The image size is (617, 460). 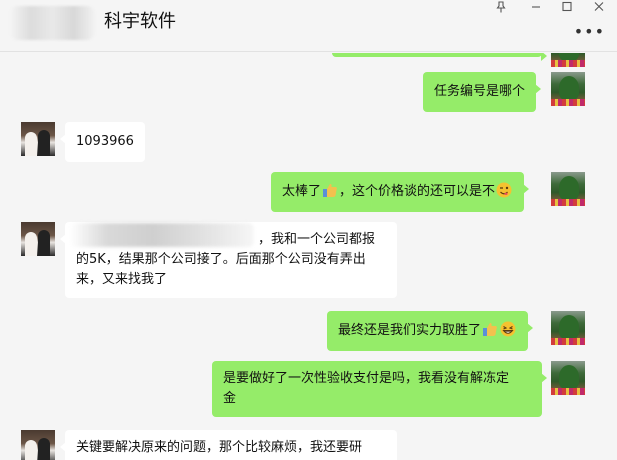 I want to click on message-text: 任务编号是哪个, so click(x=480, y=91).